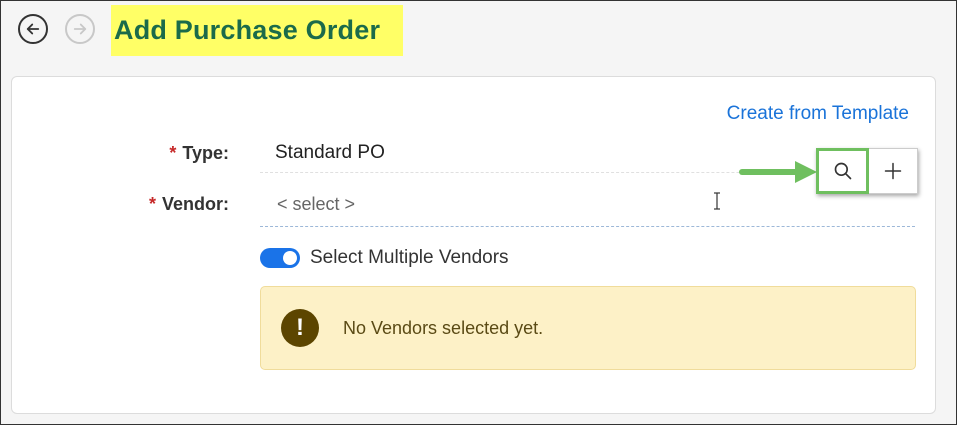 This screenshot has height=425, width=957. What do you see at coordinates (205, 153) in the screenshot?
I see `type-label-text: Type:` at bounding box center [205, 153].